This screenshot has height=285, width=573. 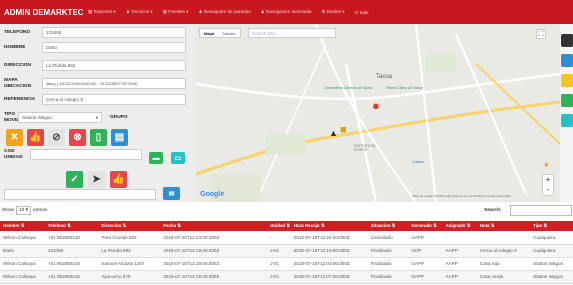 I want to click on column-header: Tipo ⇅, so click(x=551, y=226).